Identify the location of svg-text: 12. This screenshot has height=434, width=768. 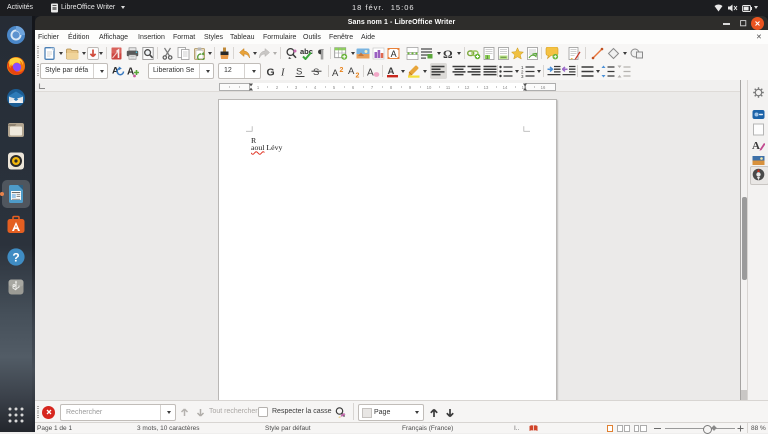
(467, 87).